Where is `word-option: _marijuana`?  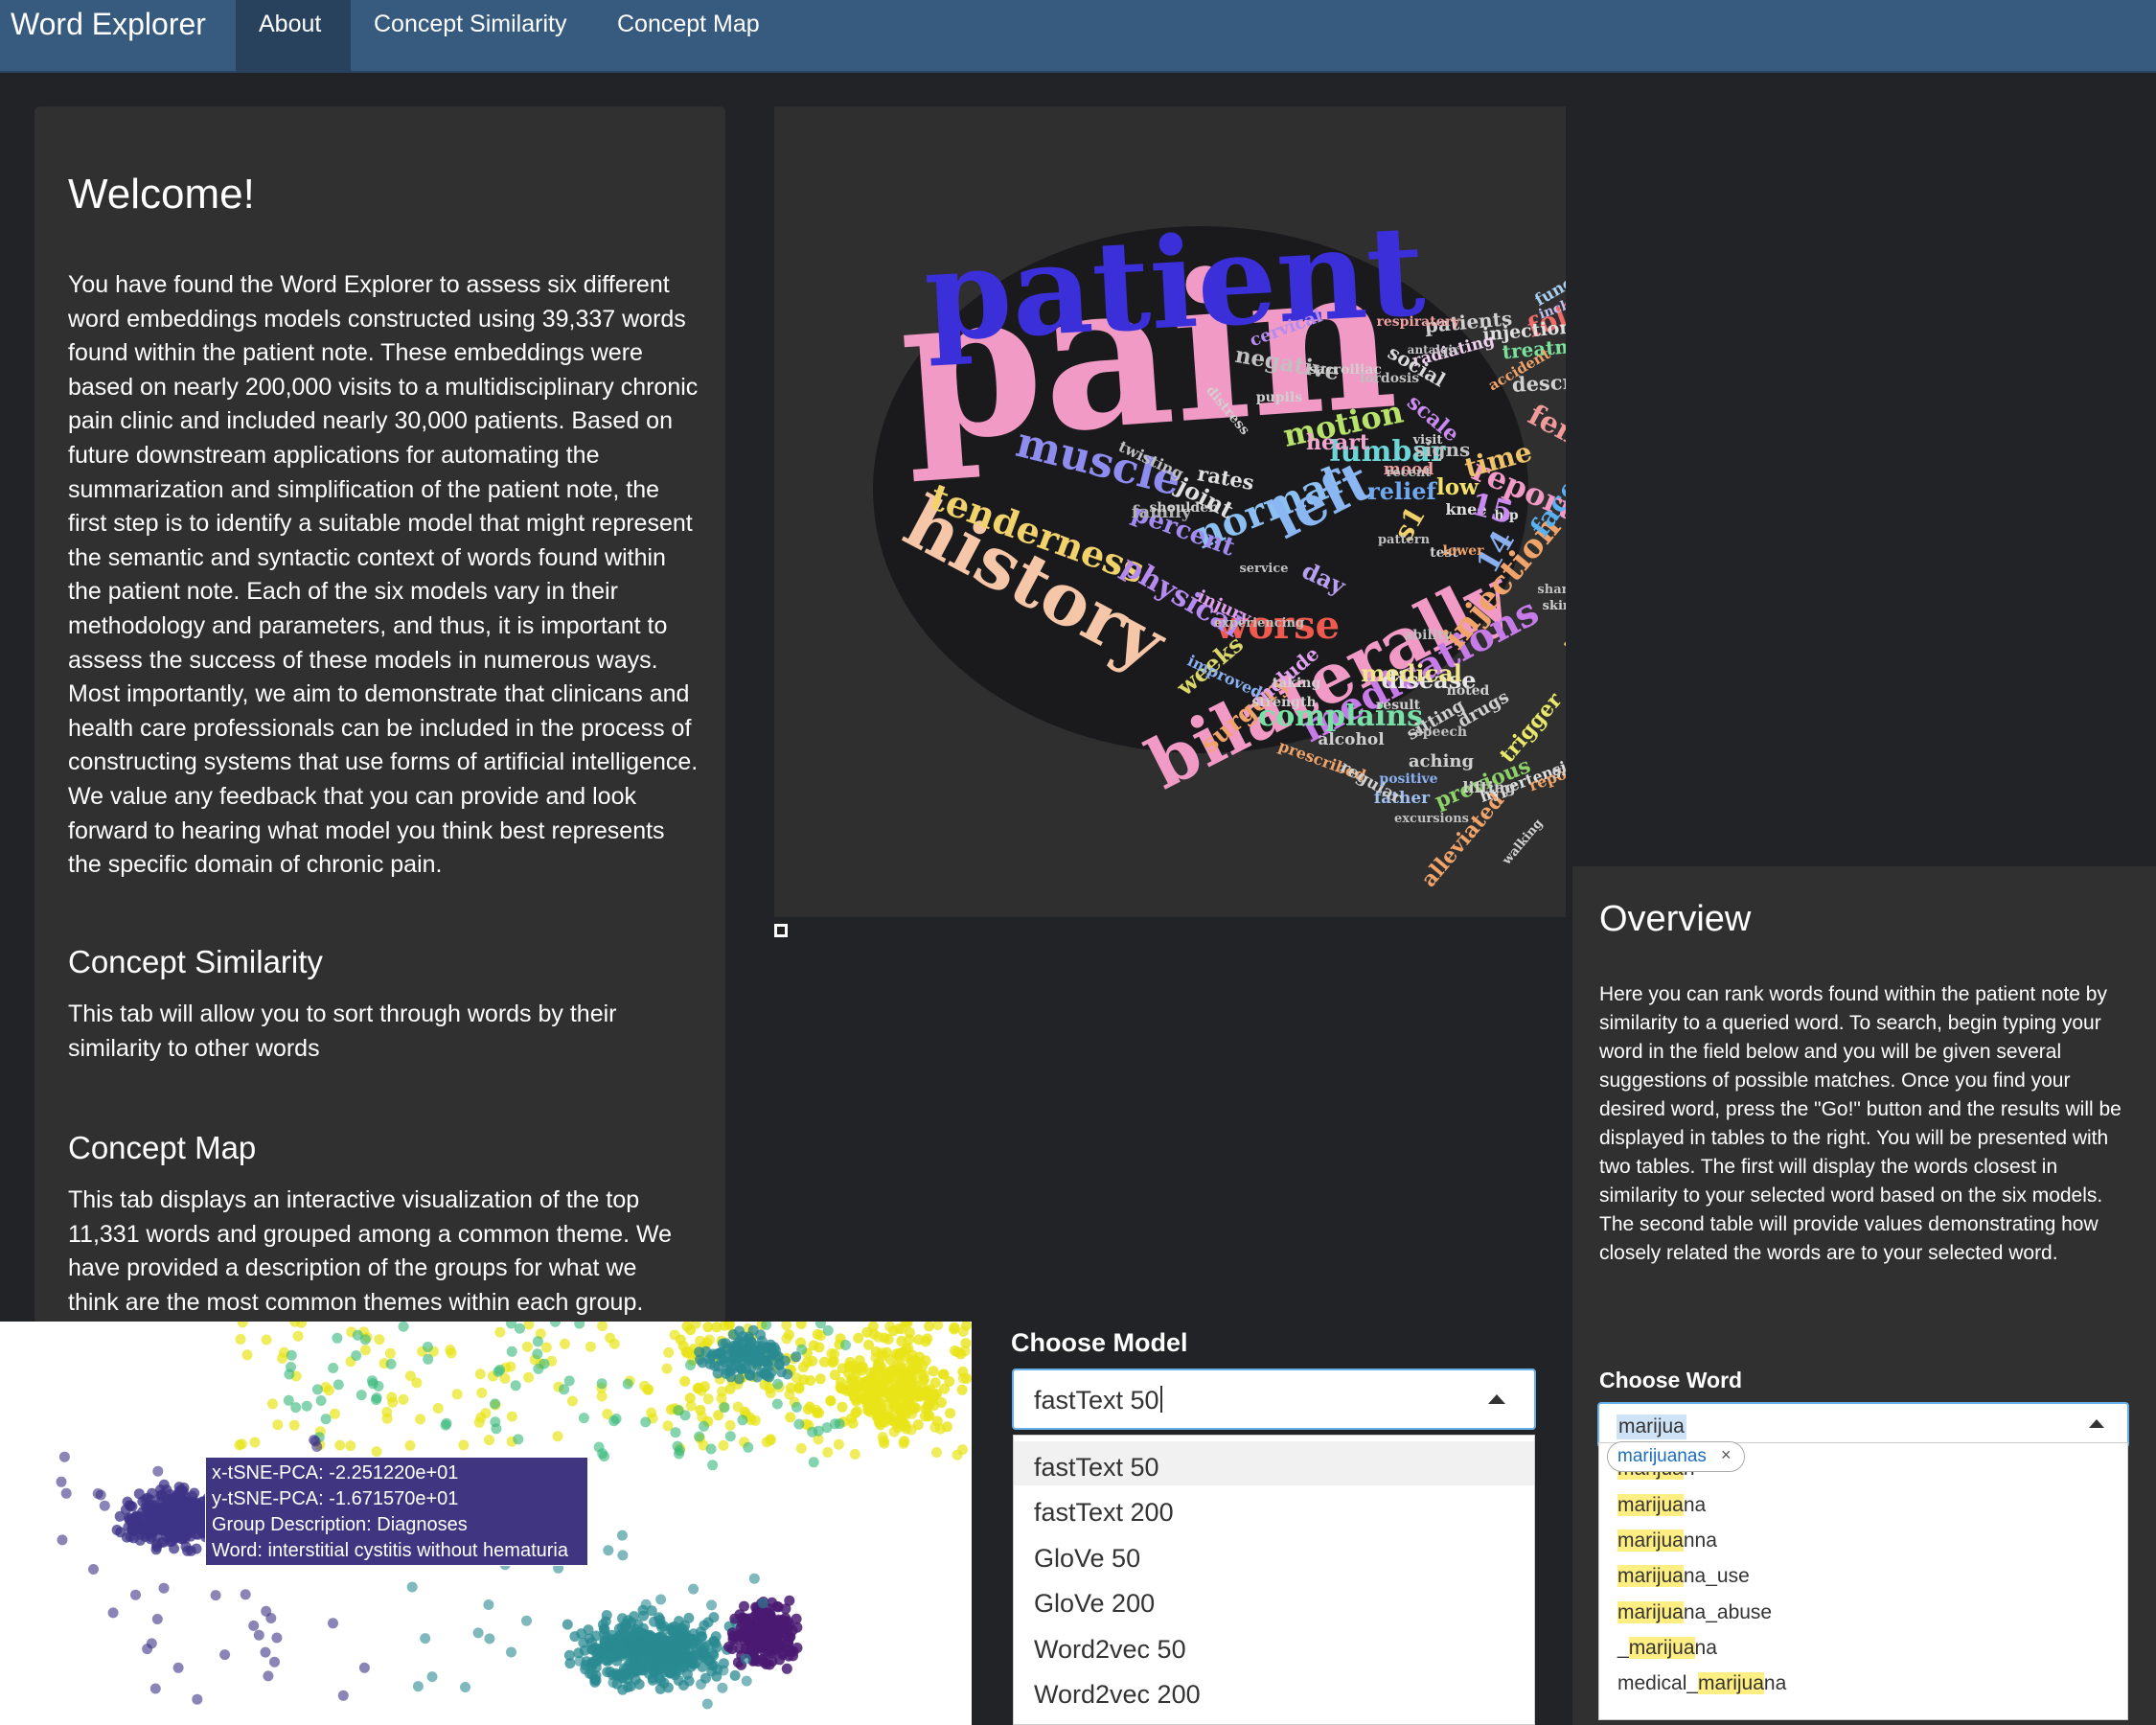
word-option: _marijuana is located at coordinates (1667, 1648).